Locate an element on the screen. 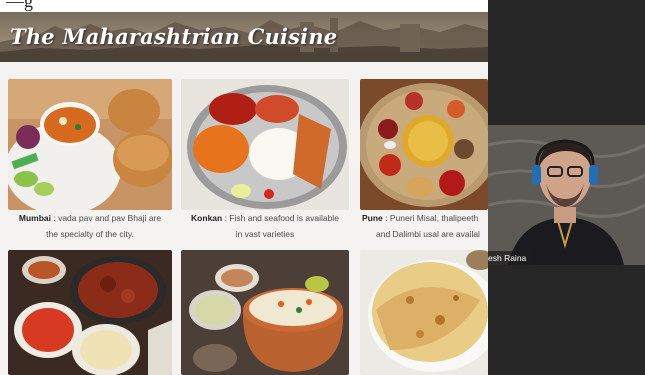 The height and width of the screenshot is (375, 645). slide-banner: The Maharashtrian Cuisine is located at coordinates (244, 37).